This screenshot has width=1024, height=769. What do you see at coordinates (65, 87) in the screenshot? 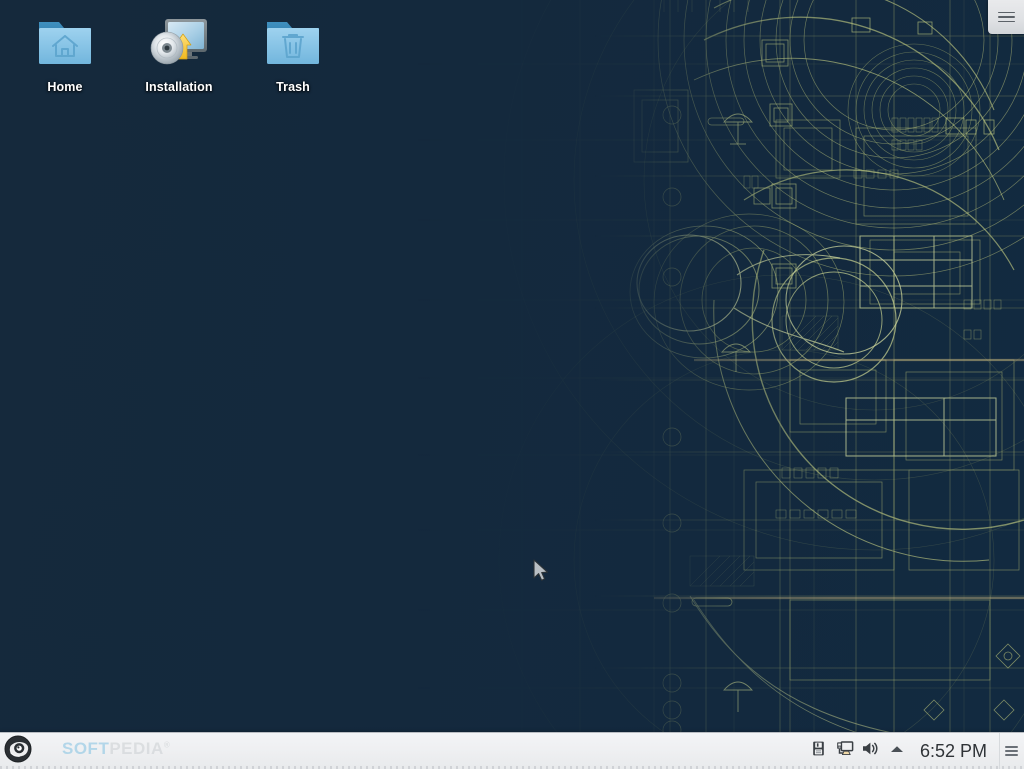
I see `desktop-icon-label: Home` at bounding box center [65, 87].